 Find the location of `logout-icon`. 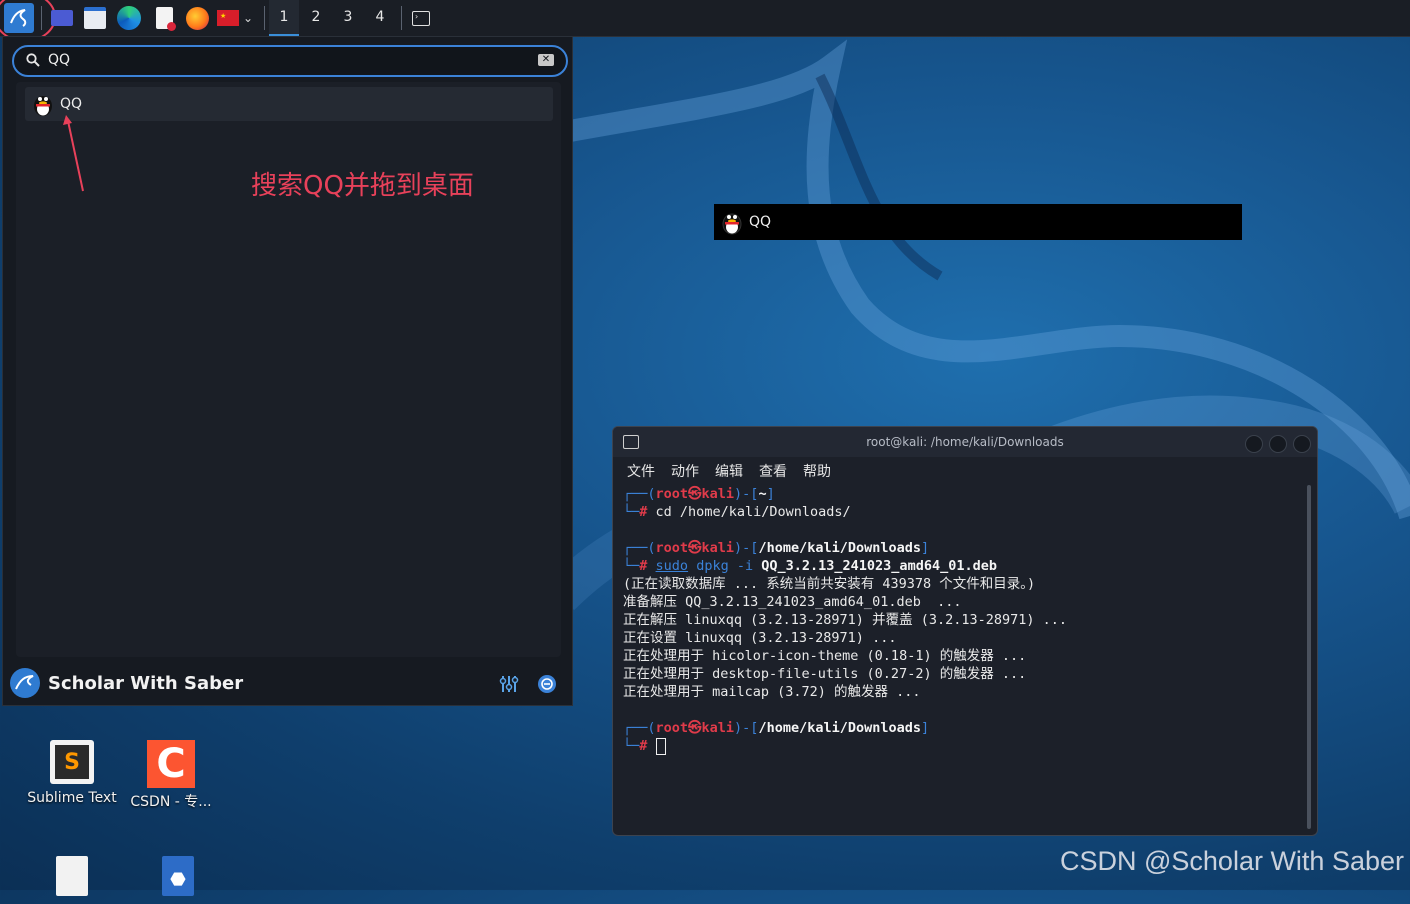

logout-icon is located at coordinates (547, 684).